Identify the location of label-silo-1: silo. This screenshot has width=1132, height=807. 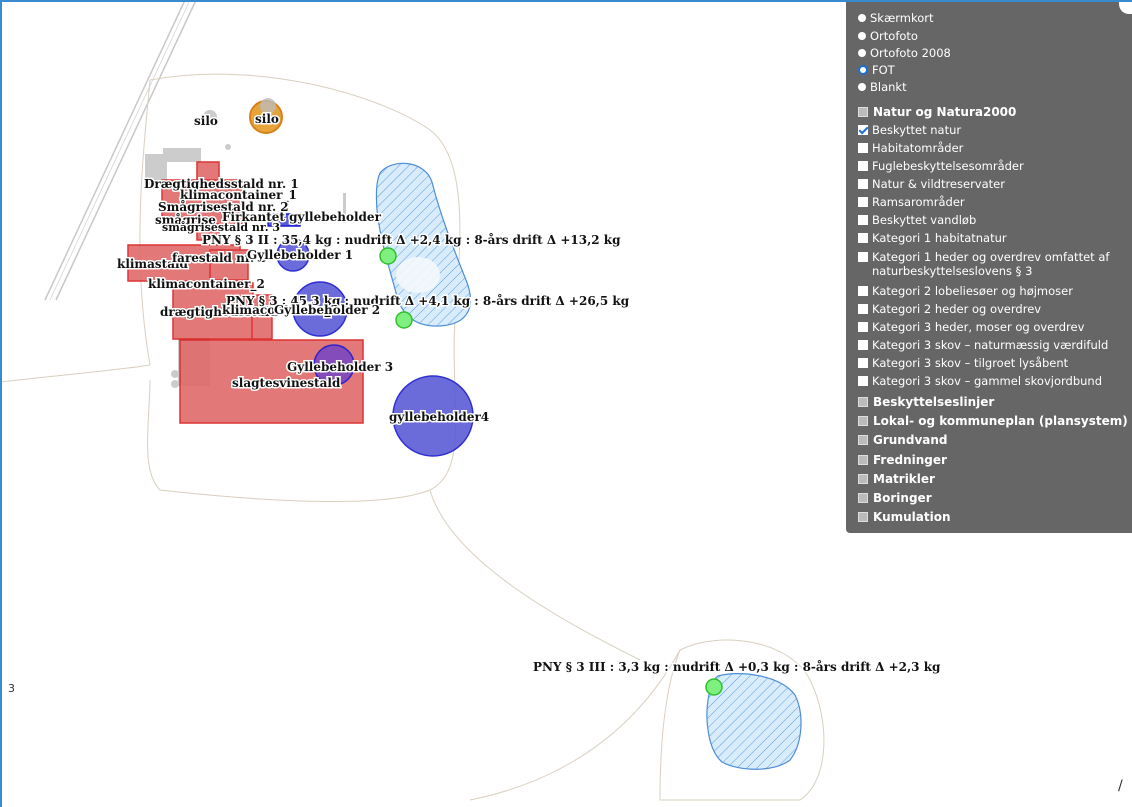
(206, 121).